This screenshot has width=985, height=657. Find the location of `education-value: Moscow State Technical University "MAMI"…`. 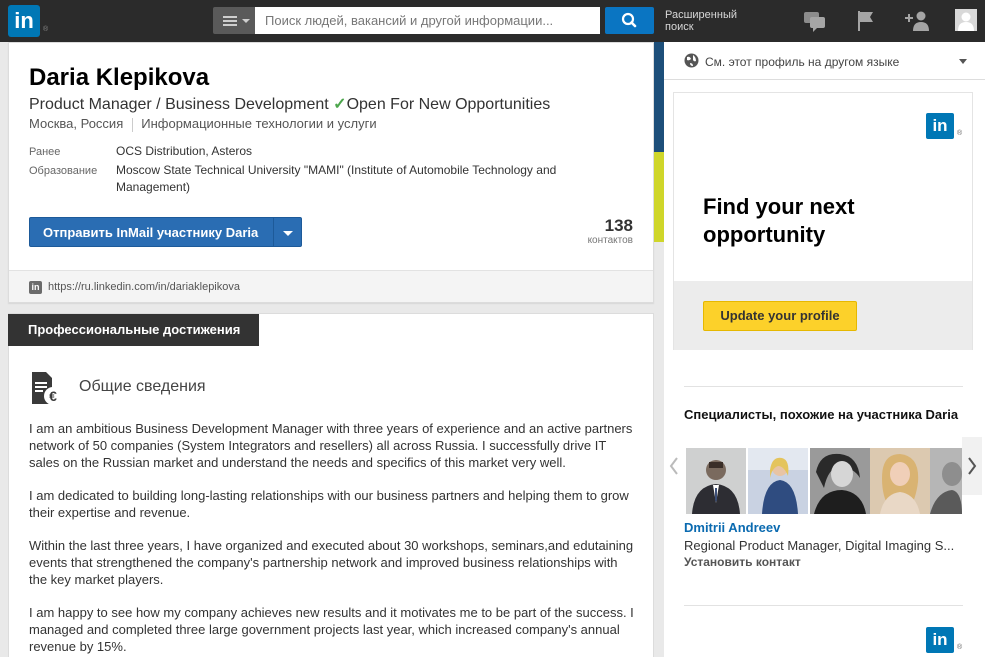

education-value: Moscow State Technical University "MAMI"… is located at coordinates (351, 179).